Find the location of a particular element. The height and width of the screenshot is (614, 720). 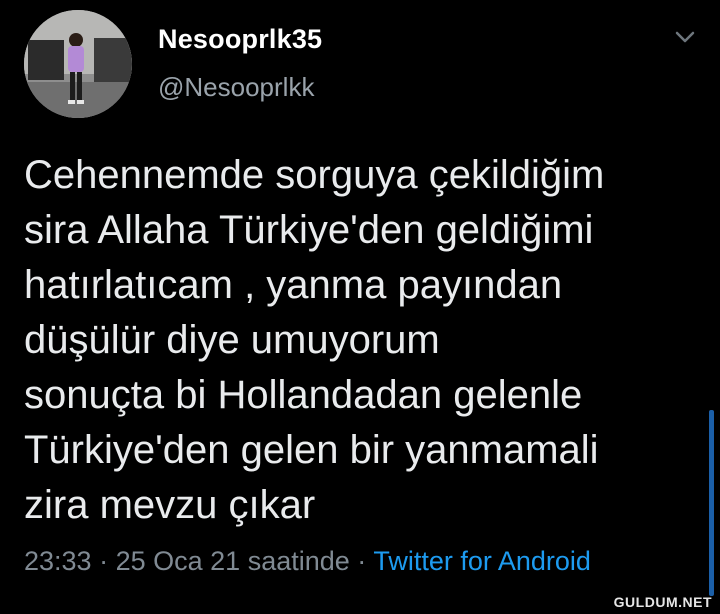

tweet-text-line: Cehennemde sorguya çekildiğim is located at coordinates (314, 175).